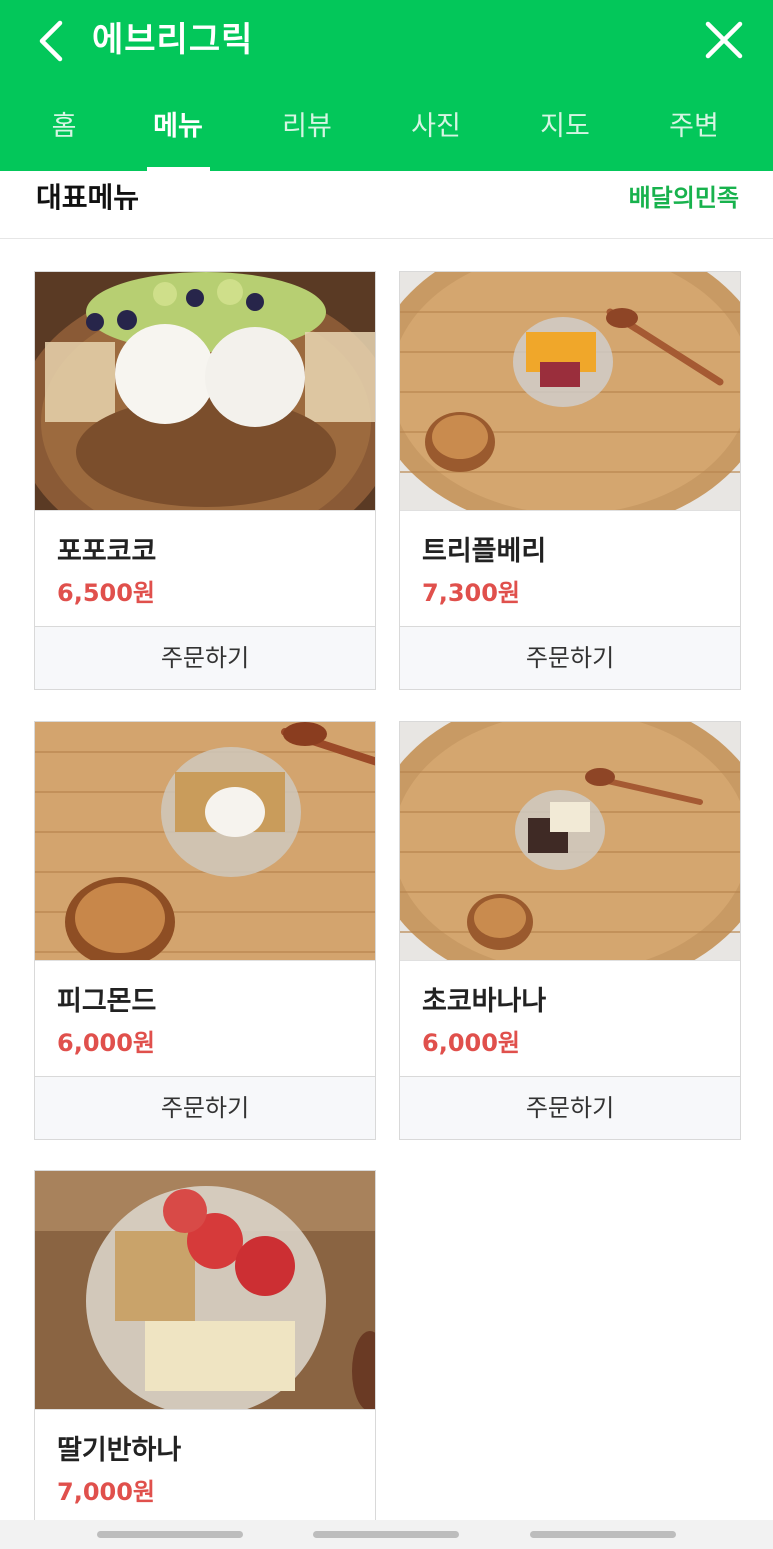 Image resolution: width=773 pixels, height=1549 pixels. Describe the element at coordinates (107, 551) in the screenshot. I see `menu-name: 포포코코` at that location.